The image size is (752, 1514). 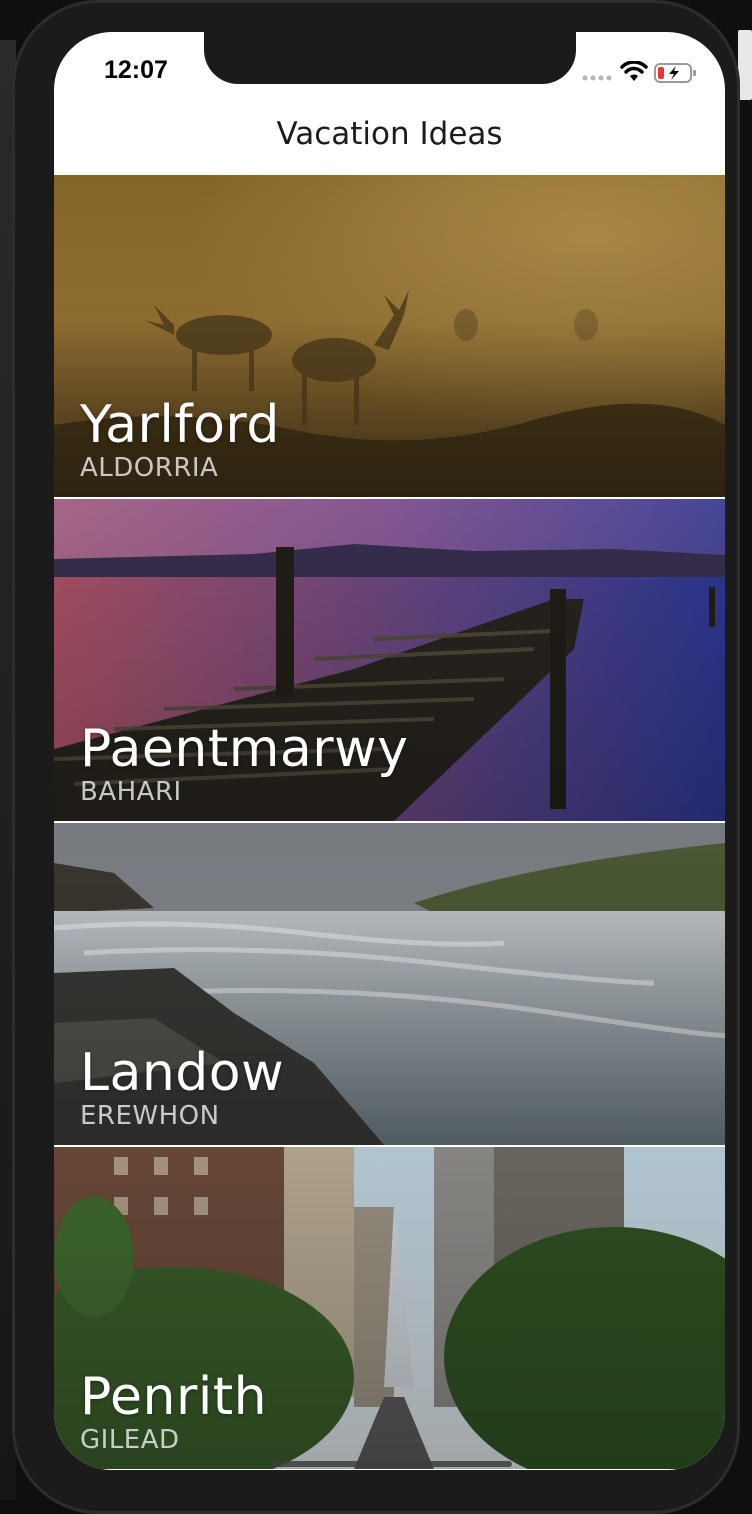 I want to click on battery-icon, so click(x=675, y=73).